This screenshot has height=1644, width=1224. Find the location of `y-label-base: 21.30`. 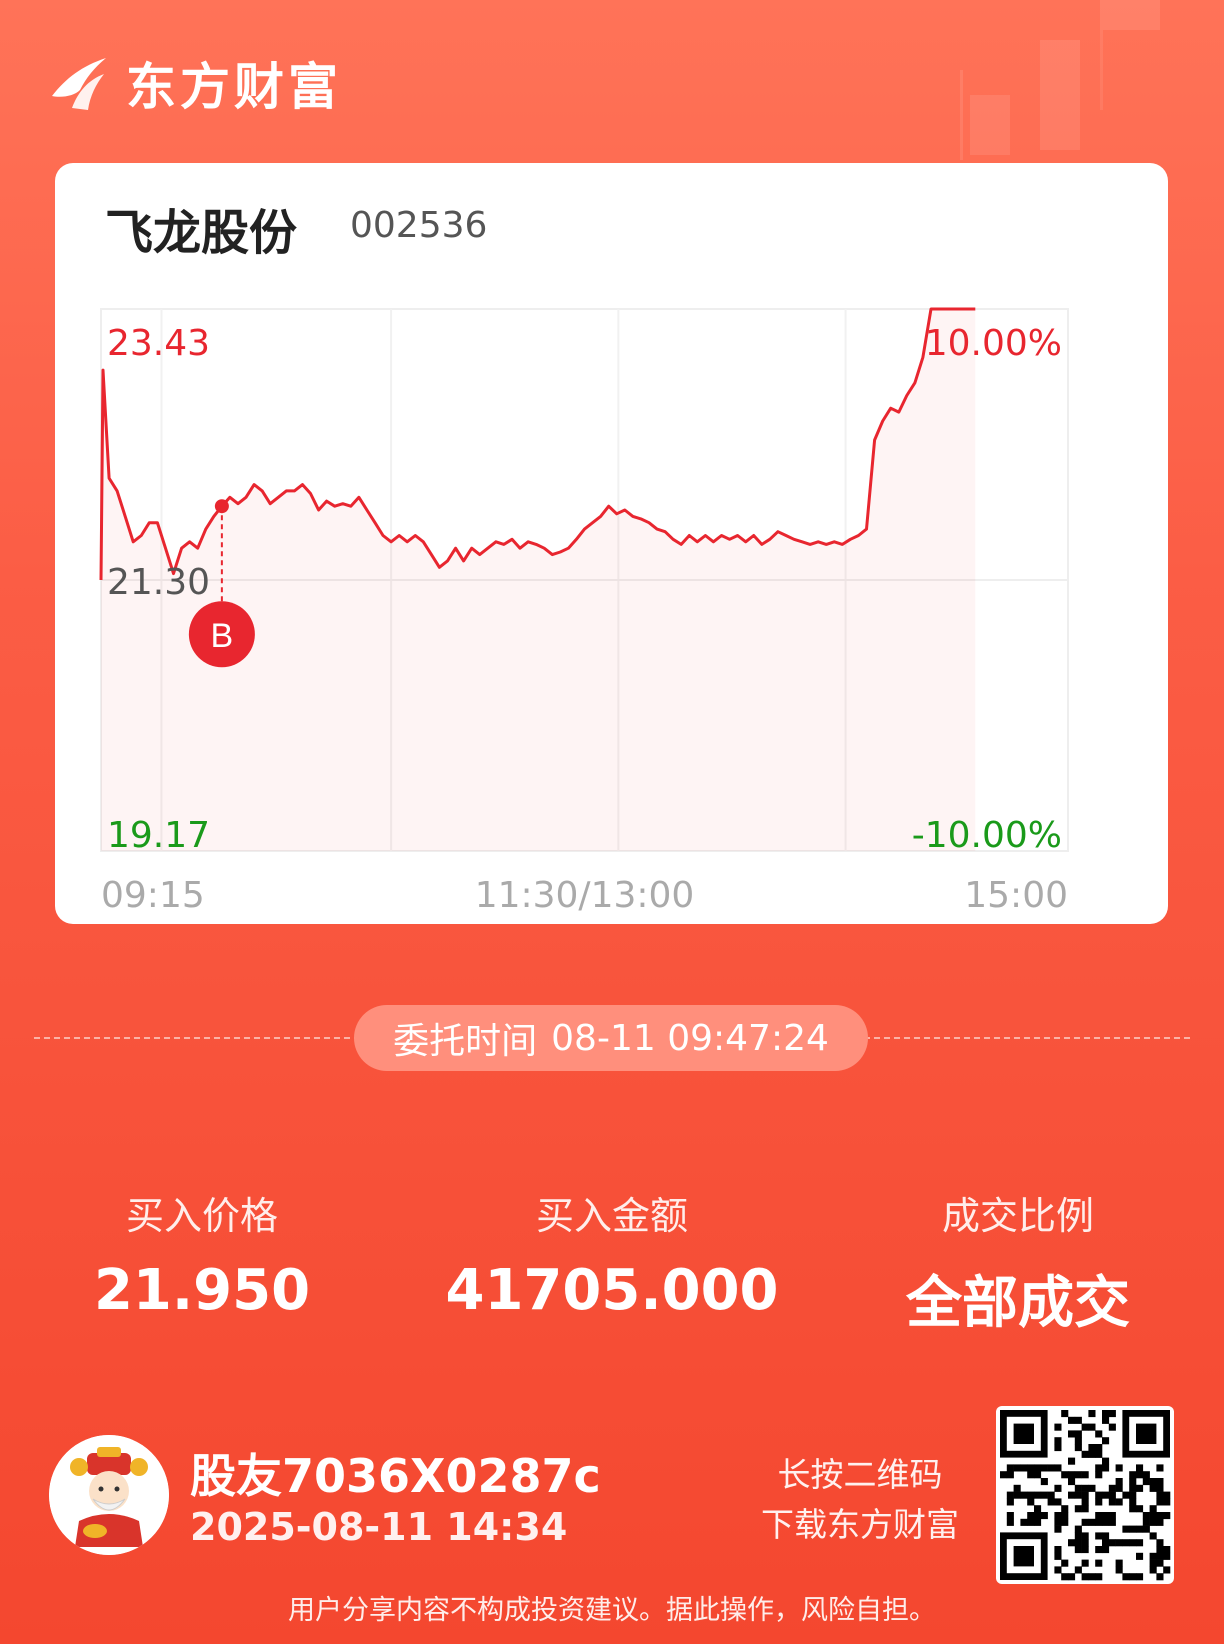

y-label-base: 21.30 is located at coordinates (158, 582).